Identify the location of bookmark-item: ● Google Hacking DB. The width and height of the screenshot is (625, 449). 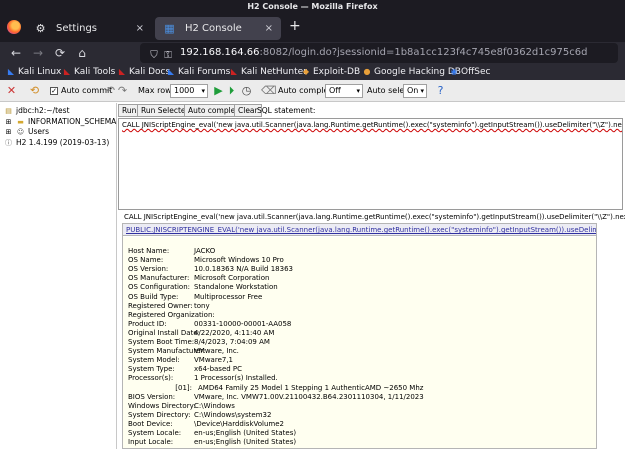
(411, 72).